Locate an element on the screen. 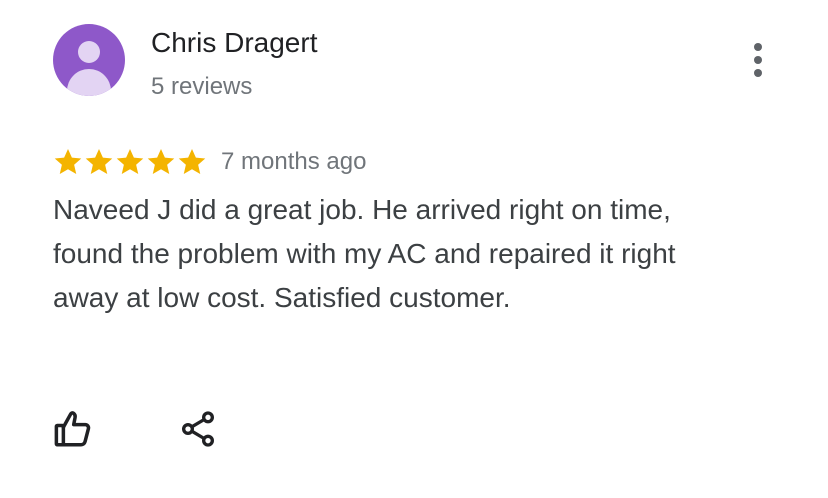  avatar is located at coordinates (89, 60).